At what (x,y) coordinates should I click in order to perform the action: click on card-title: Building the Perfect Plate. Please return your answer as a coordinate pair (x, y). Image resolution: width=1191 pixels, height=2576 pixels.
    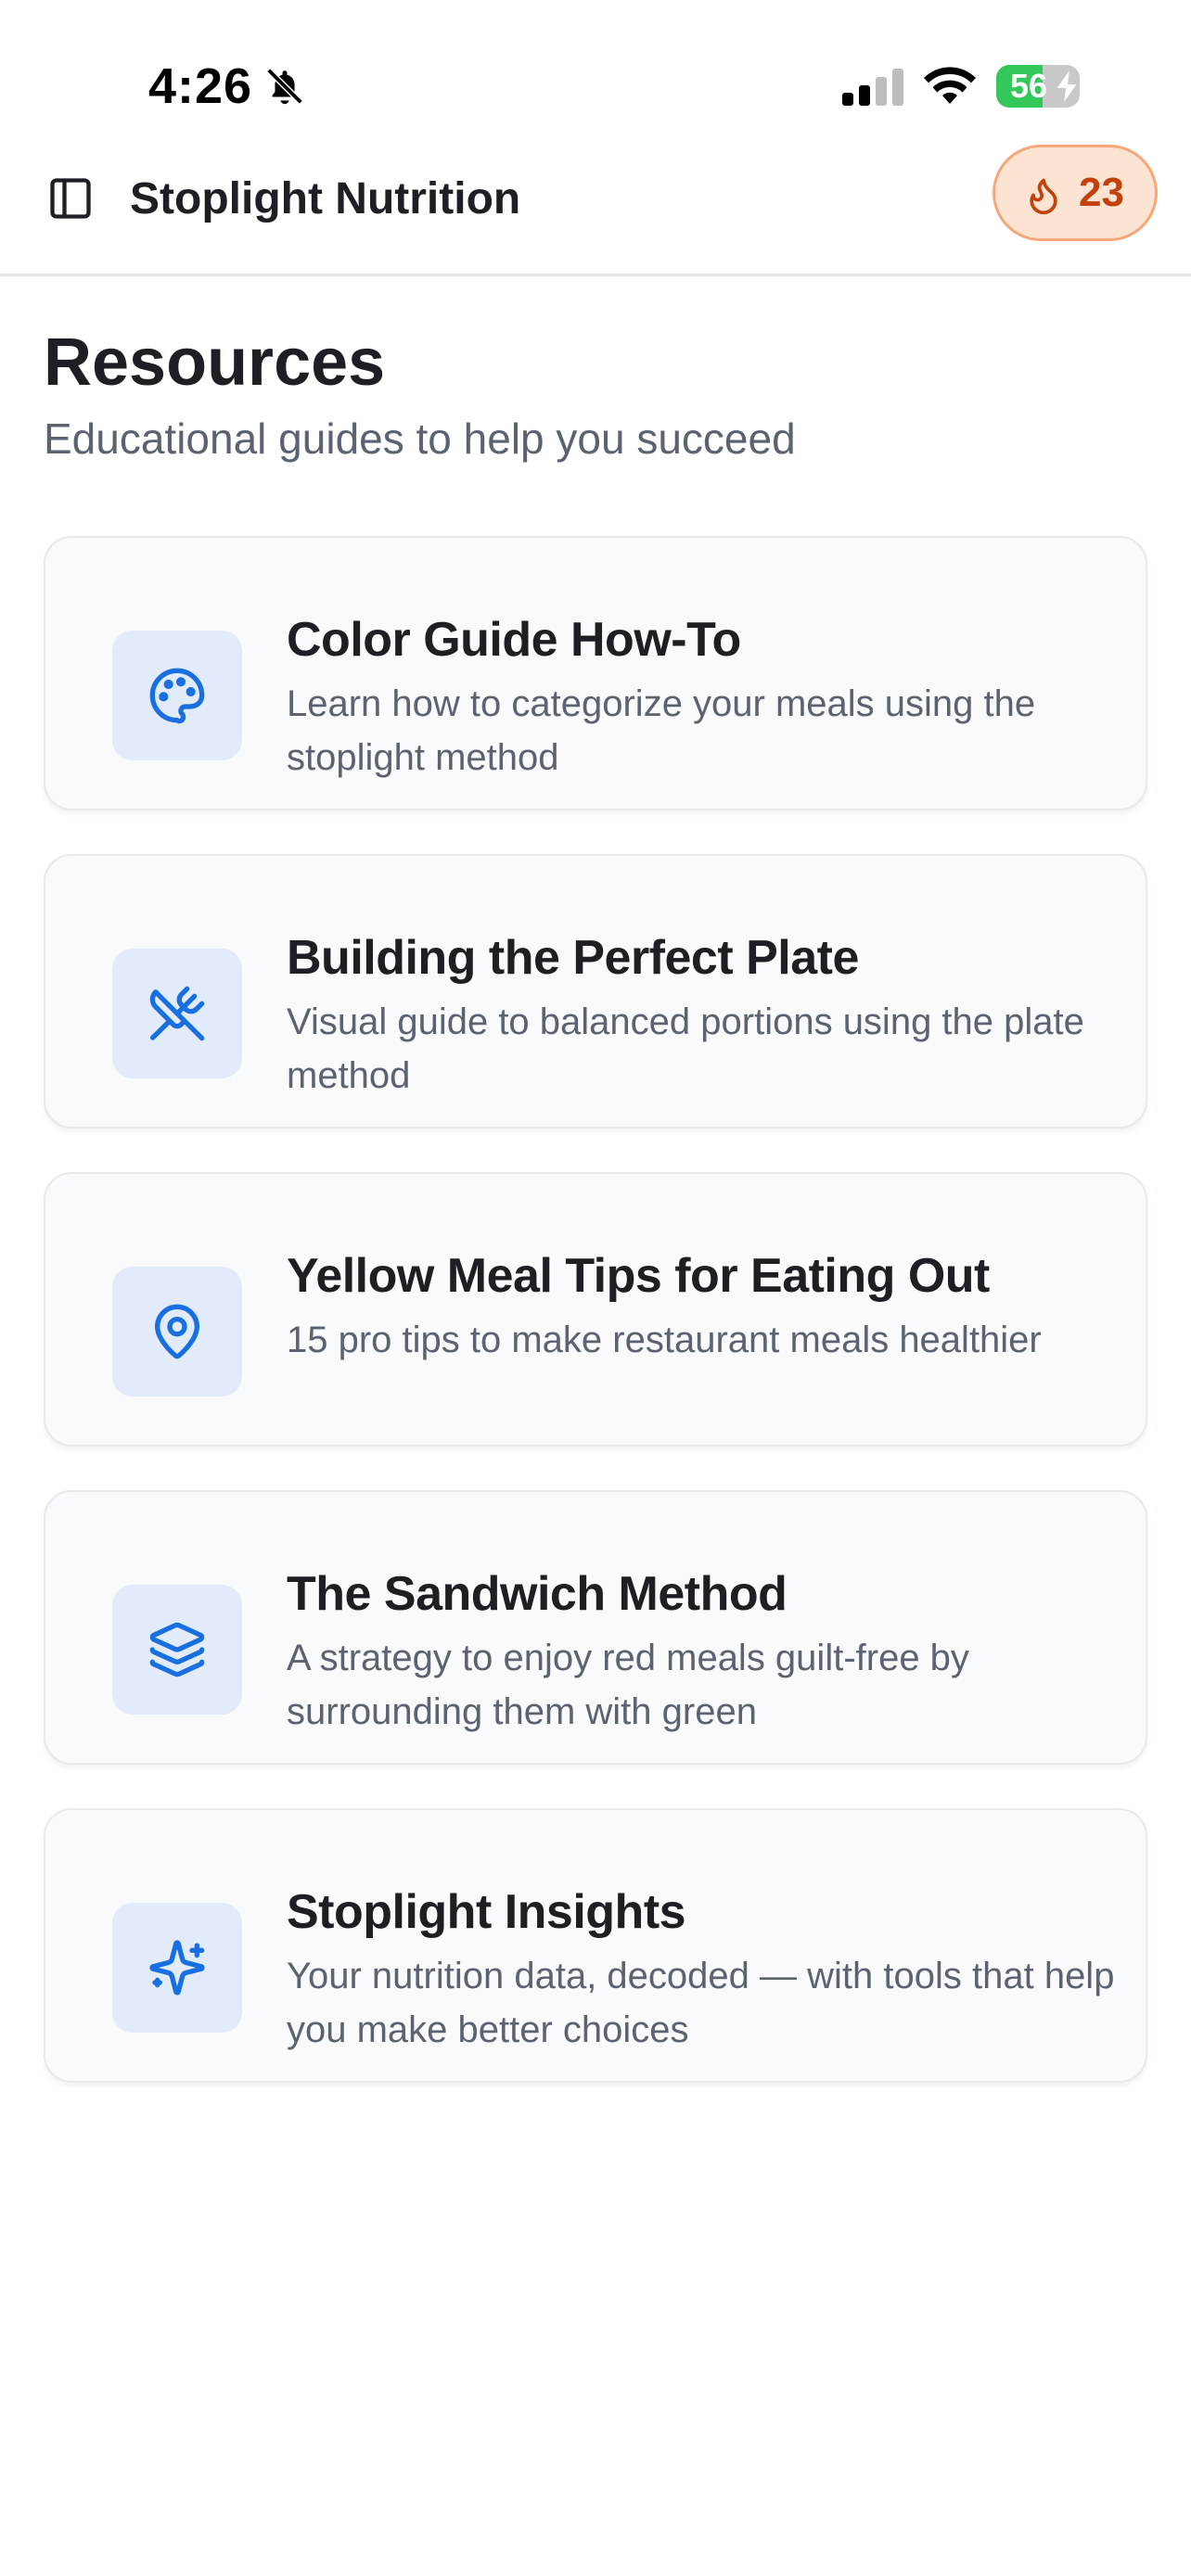
    Looking at the image, I should click on (573, 958).